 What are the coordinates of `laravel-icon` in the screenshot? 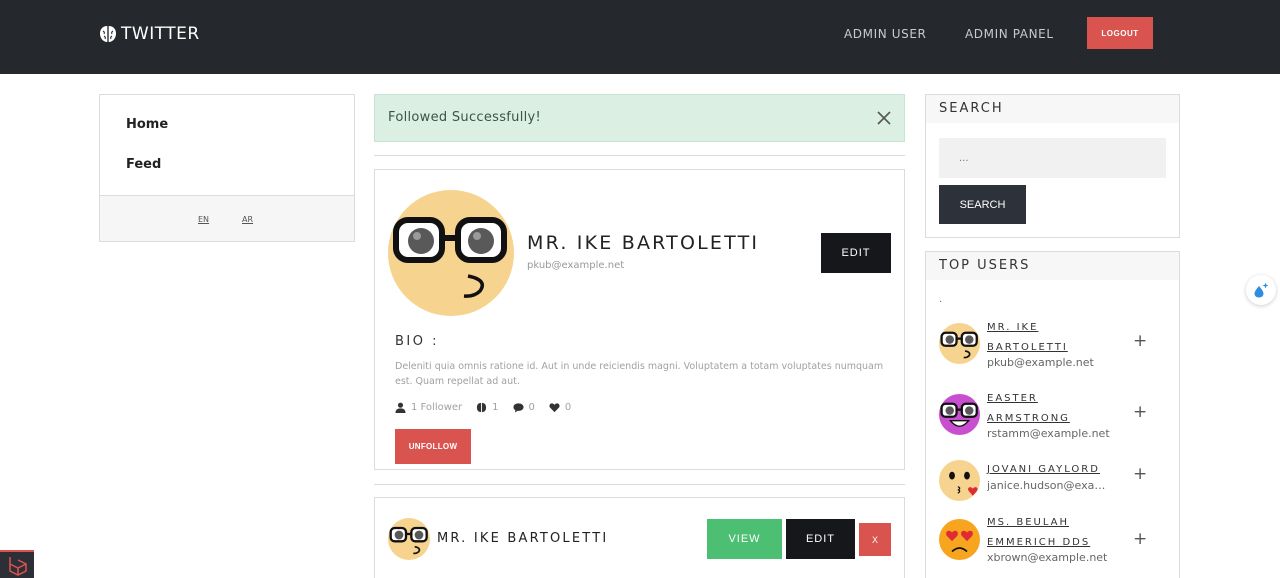 It's located at (18, 566).